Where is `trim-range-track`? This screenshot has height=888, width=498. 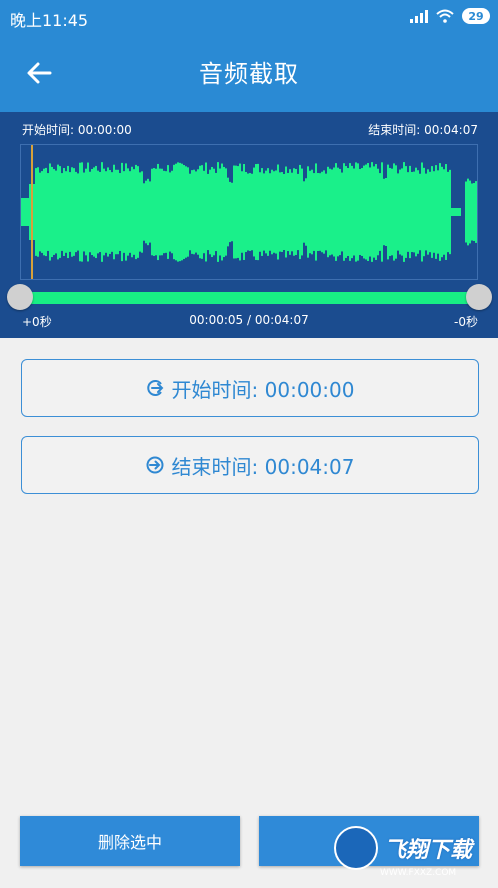 trim-range-track is located at coordinates (249, 298).